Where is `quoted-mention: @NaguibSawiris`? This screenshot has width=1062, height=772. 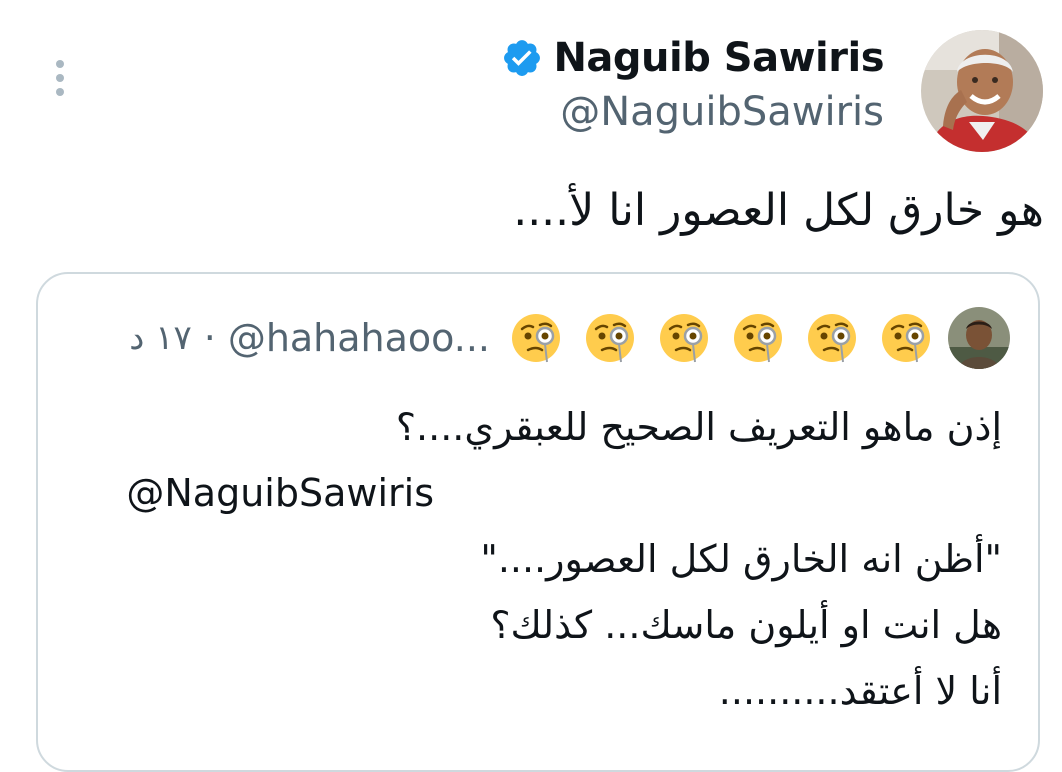 quoted-mention: @NaguibSawiris is located at coordinates (532, 493).